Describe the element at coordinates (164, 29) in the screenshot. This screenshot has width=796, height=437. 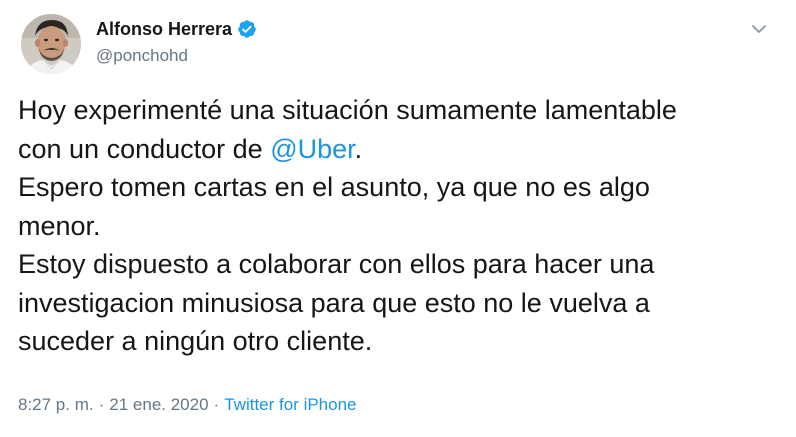
I see `author-display-name: Alfonso Herrera` at that location.